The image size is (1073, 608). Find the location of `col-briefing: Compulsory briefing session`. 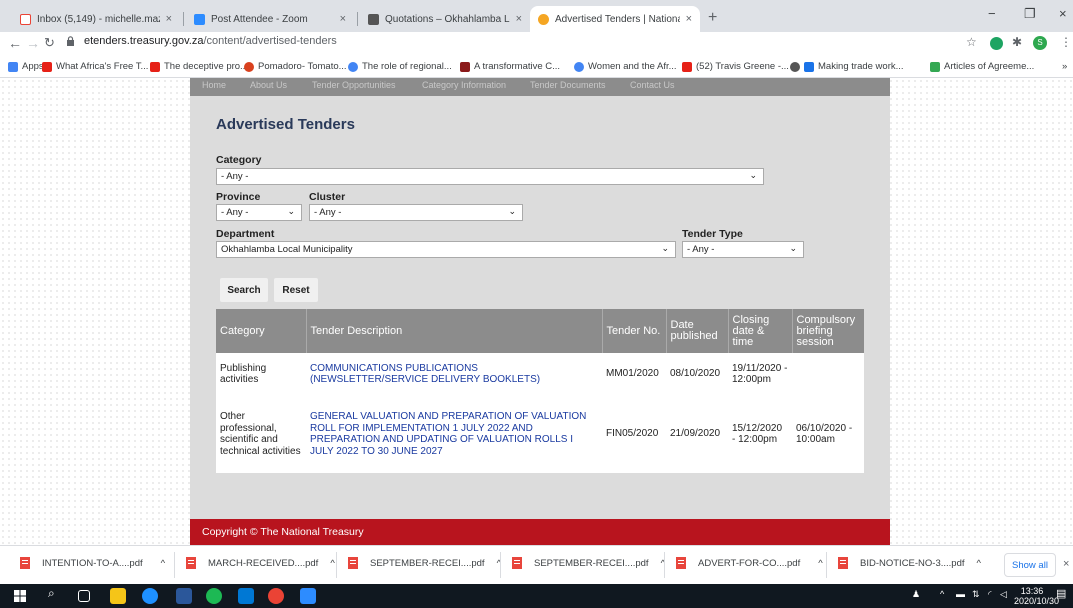

col-briefing: Compulsory briefing session is located at coordinates (828, 331).